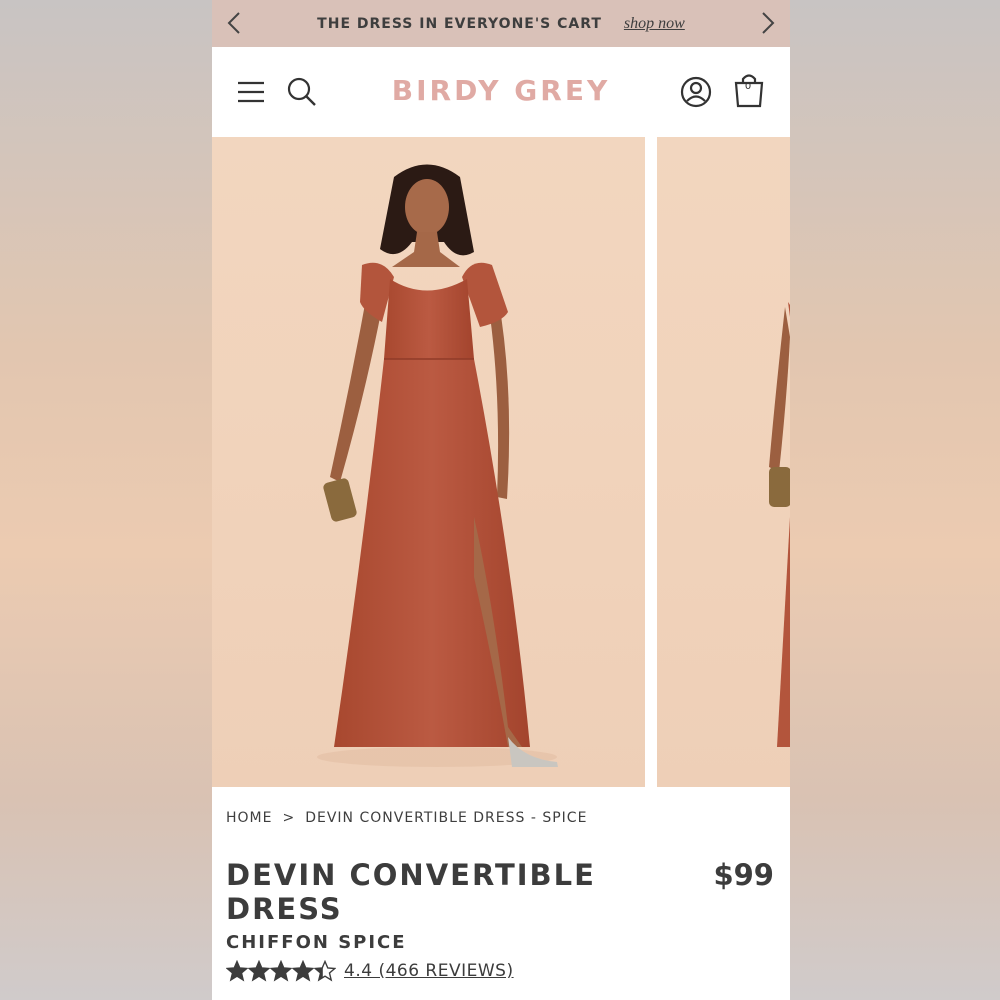 The height and width of the screenshot is (1000, 1000). What do you see at coordinates (748, 86) in the screenshot?
I see `cart-count: 0` at bounding box center [748, 86].